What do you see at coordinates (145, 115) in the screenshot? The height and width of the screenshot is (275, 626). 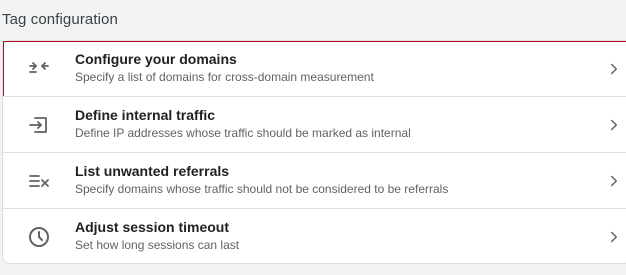 I see `row-title: Define internal traffic` at bounding box center [145, 115].